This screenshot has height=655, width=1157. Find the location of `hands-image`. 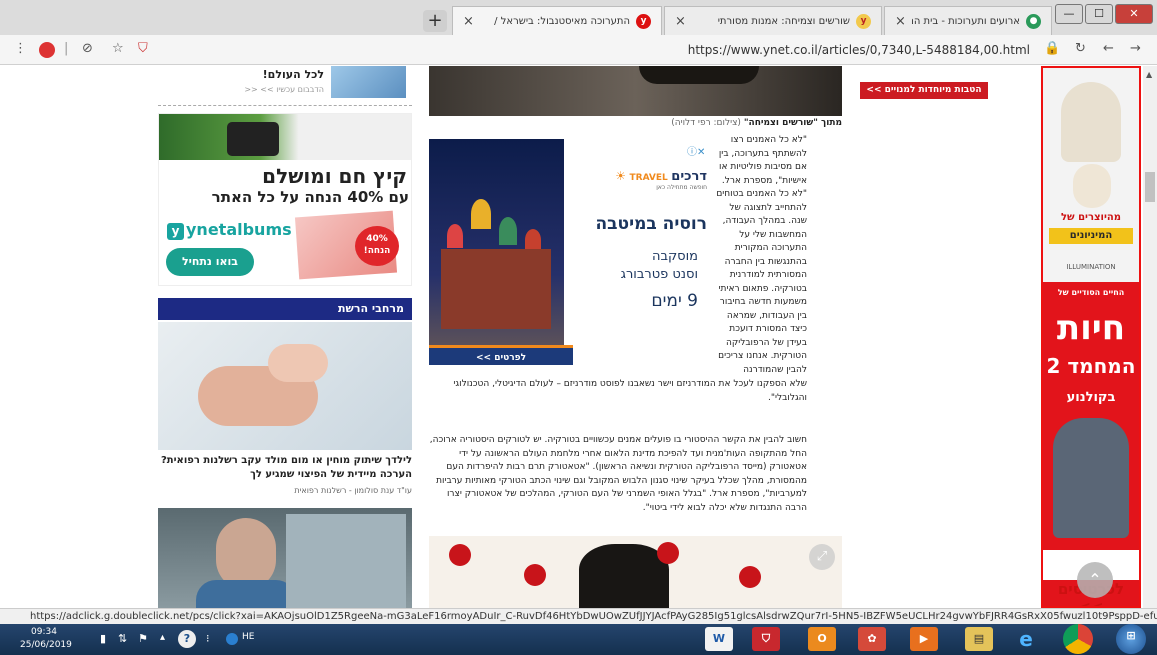

hands-image is located at coordinates (285, 386).